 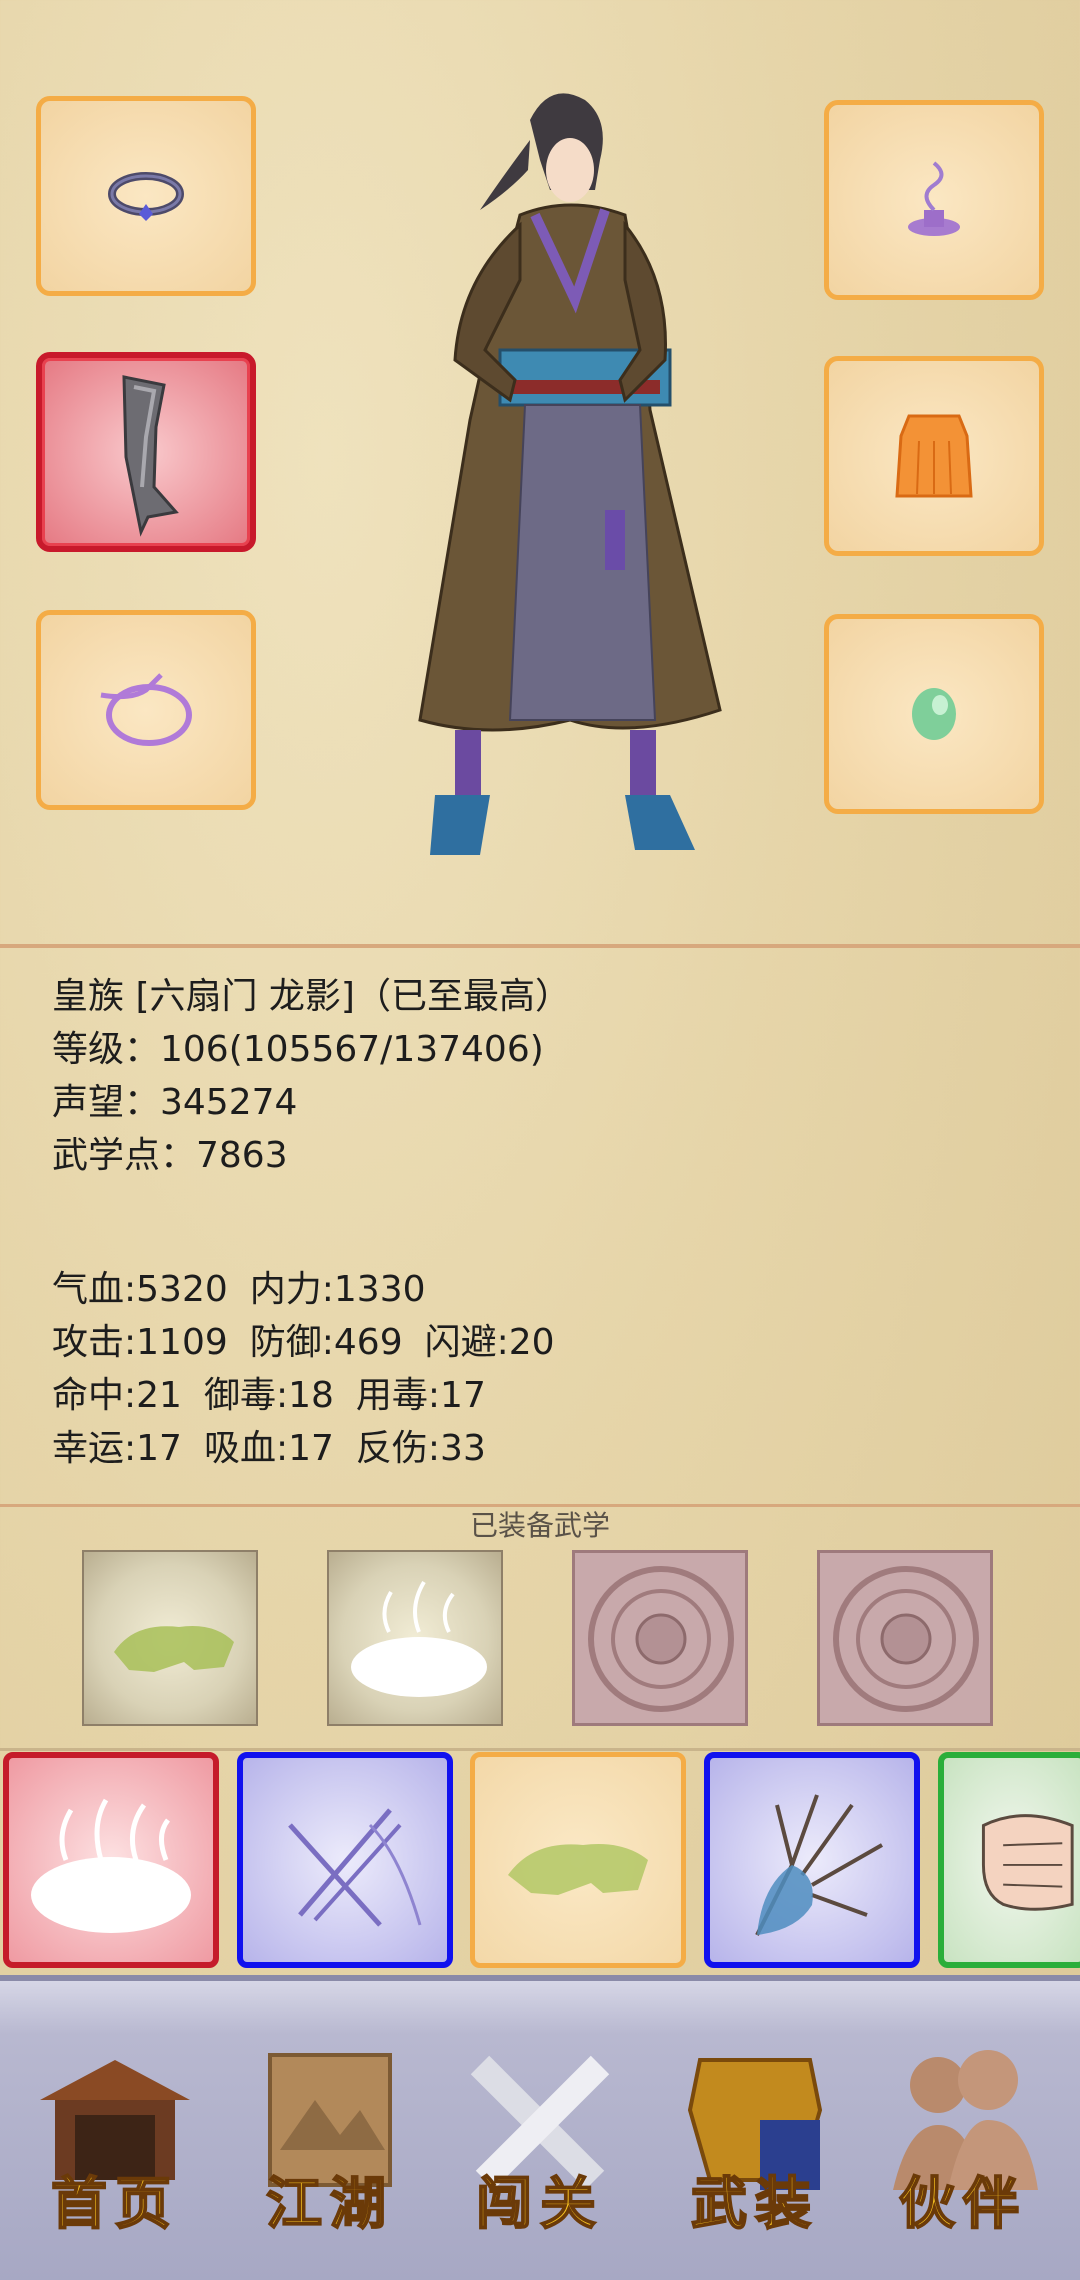 What do you see at coordinates (330, 2140) in the screenshot?
I see `nav-jianghu: 江湖` at bounding box center [330, 2140].